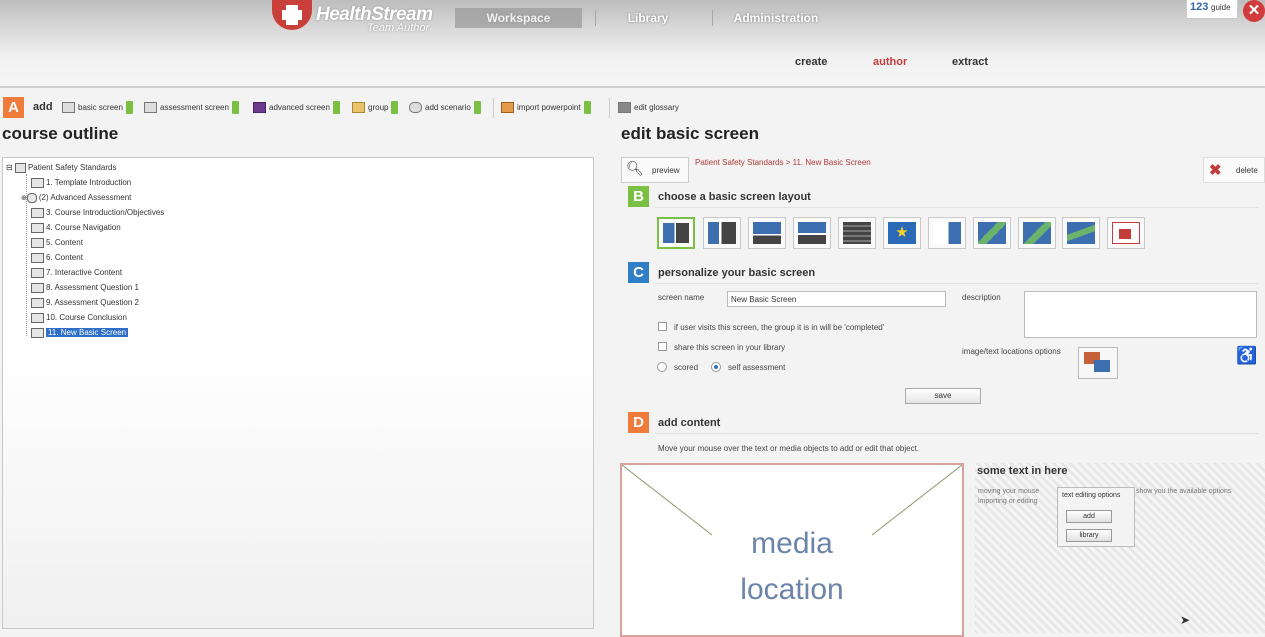 This screenshot has height=637, width=1265. What do you see at coordinates (85, 288) in the screenshot?
I see `tree-item: 8. Assessment Question 1` at bounding box center [85, 288].